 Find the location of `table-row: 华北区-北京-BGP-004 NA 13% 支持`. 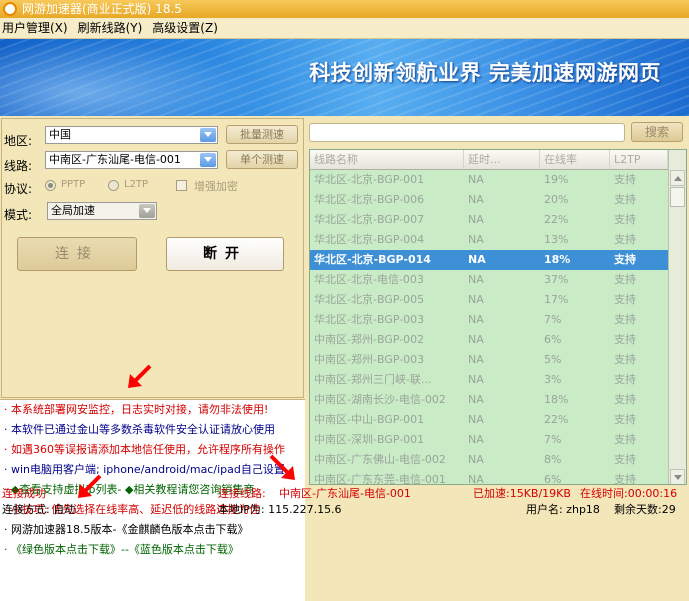

table-row: 华北区-北京-BGP-004 NA 13% 支持 is located at coordinates (489, 240).